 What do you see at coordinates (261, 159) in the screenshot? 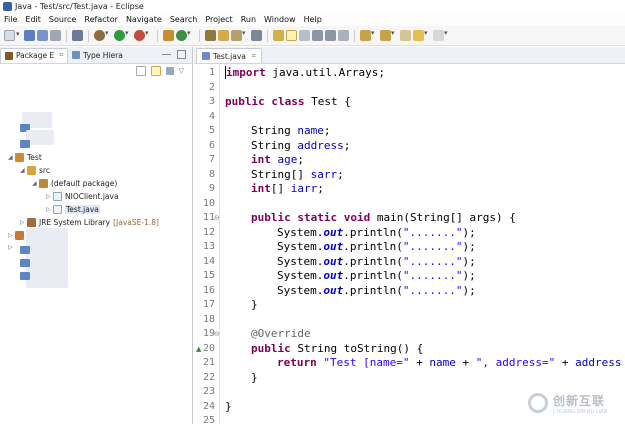
I see `keyword: int` at bounding box center [261, 159].